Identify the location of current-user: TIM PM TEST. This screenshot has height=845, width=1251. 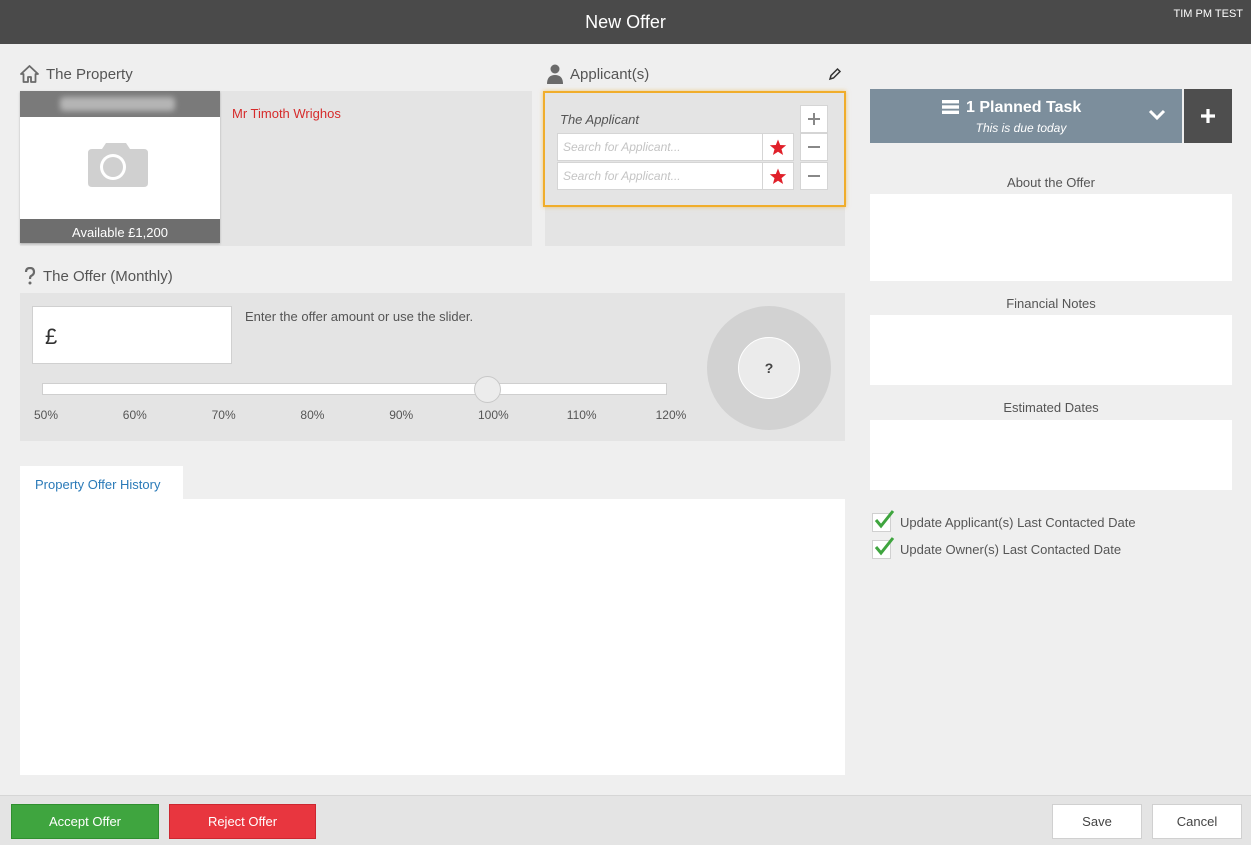
(1208, 14).